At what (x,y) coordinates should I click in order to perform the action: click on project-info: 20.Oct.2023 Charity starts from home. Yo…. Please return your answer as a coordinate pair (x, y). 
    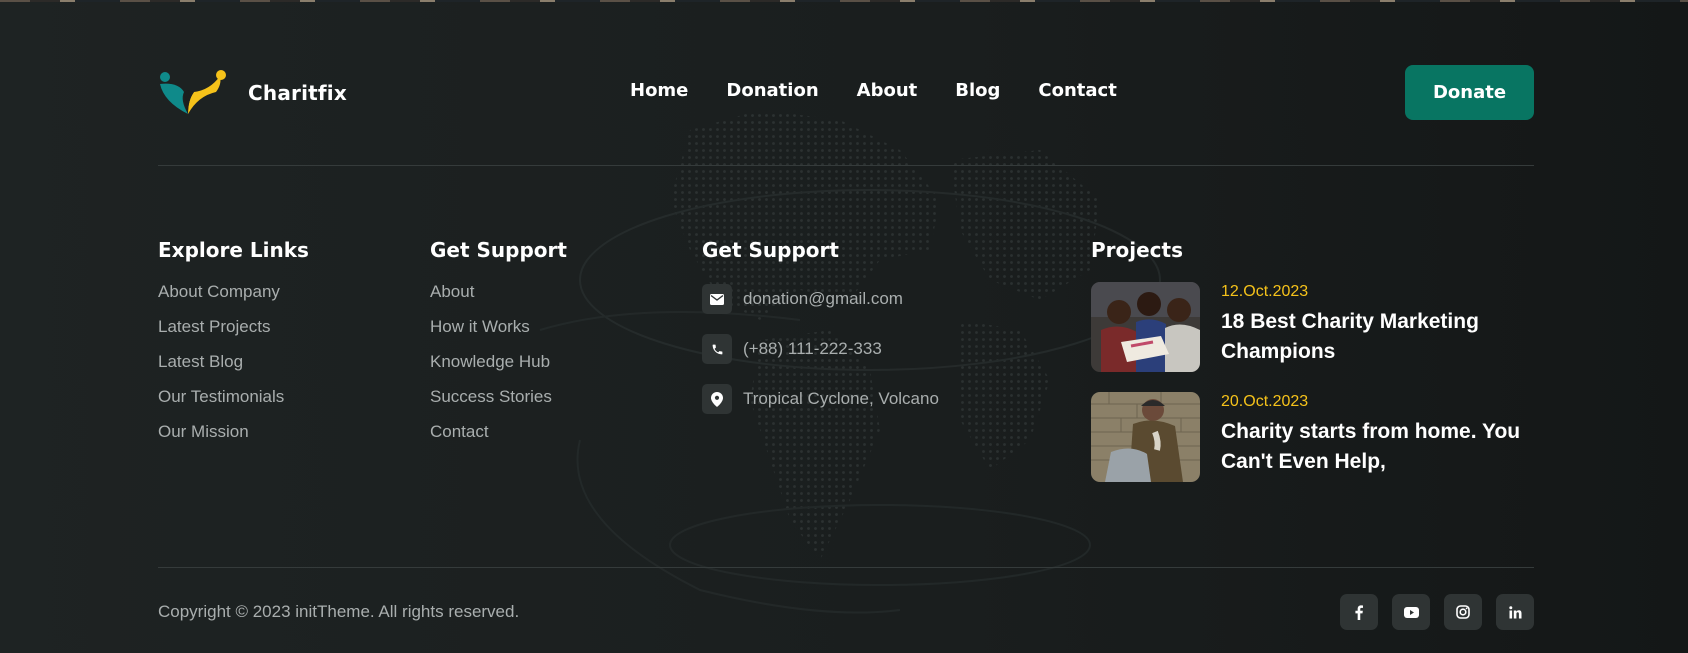
    Looking at the image, I should click on (1376, 434).